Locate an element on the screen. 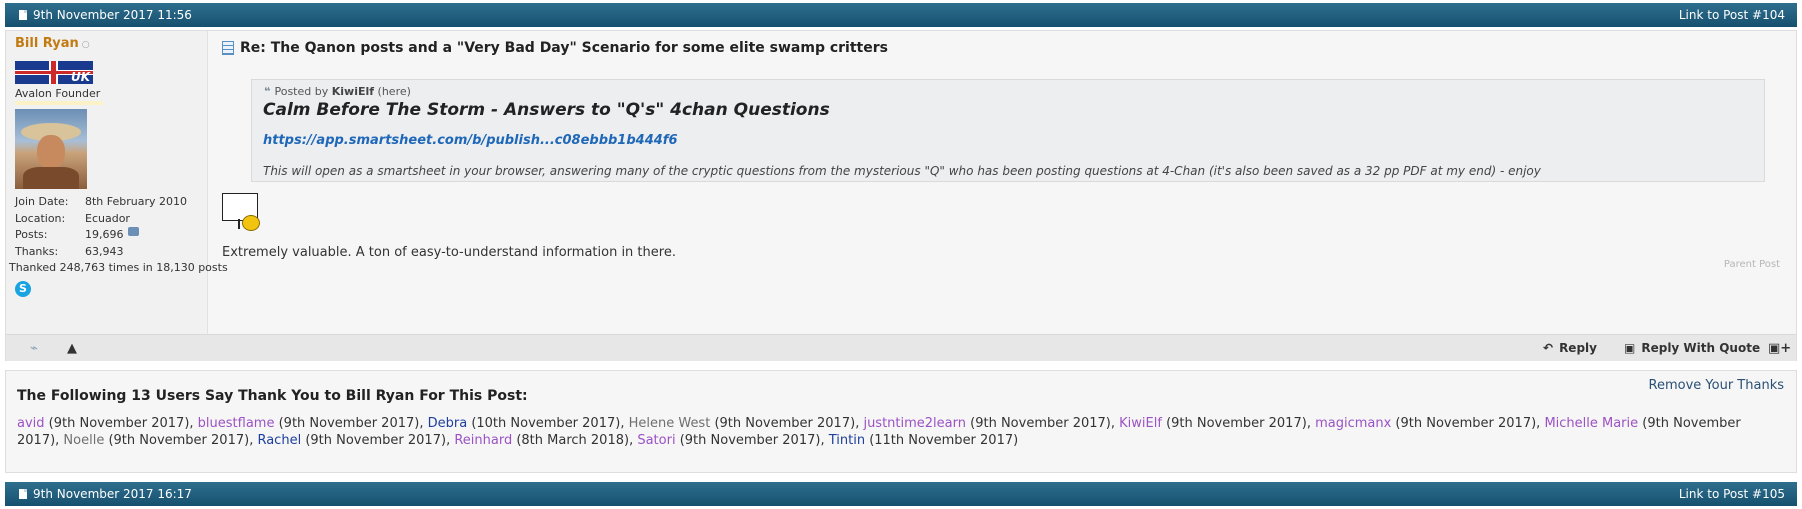 The image size is (1802, 509). quote-source-link: (here) is located at coordinates (394, 91).